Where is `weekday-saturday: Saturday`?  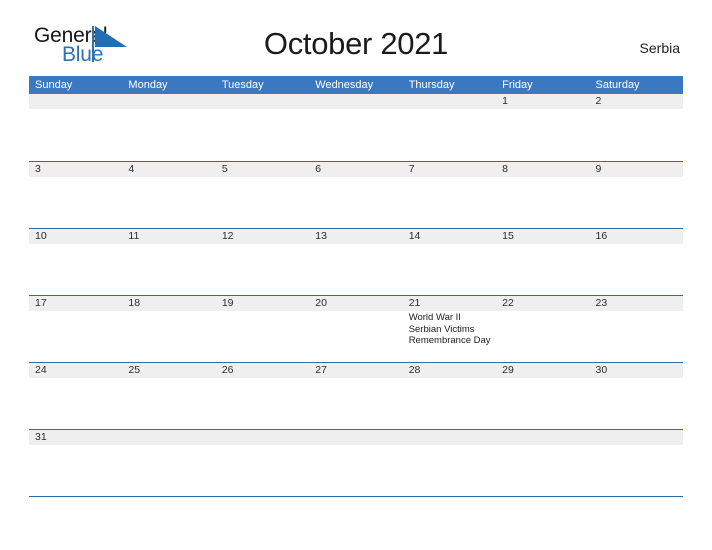 weekday-saturday: Saturday is located at coordinates (617, 85).